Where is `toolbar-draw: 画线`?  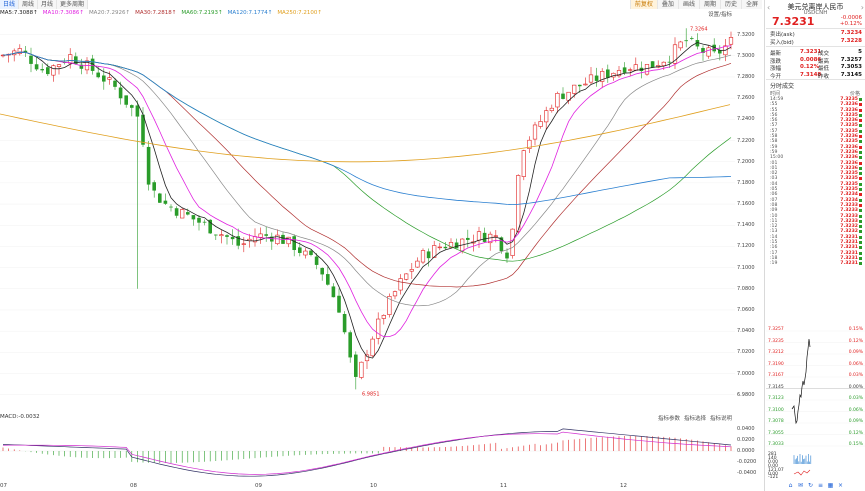
toolbar-draw: 画线 is located at coordinates (688, 4).